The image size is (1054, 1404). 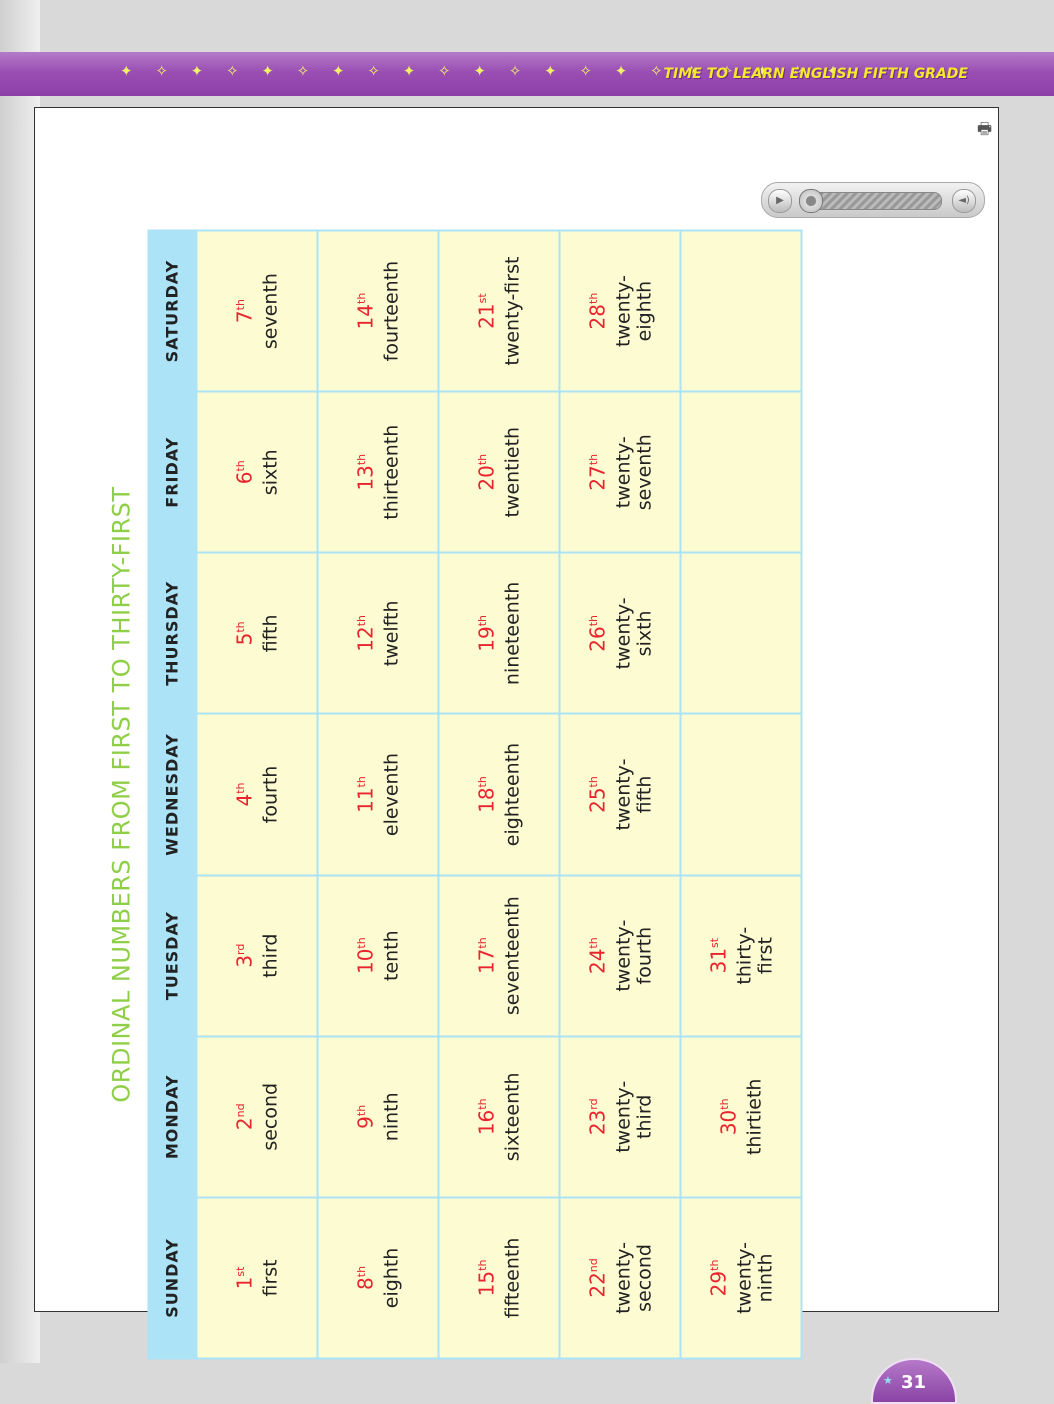 What do you see at coordinates (633, 955) in the screenshot?
I see `ordinal-word: twenty- fourth` at bounding box center [633, 955].